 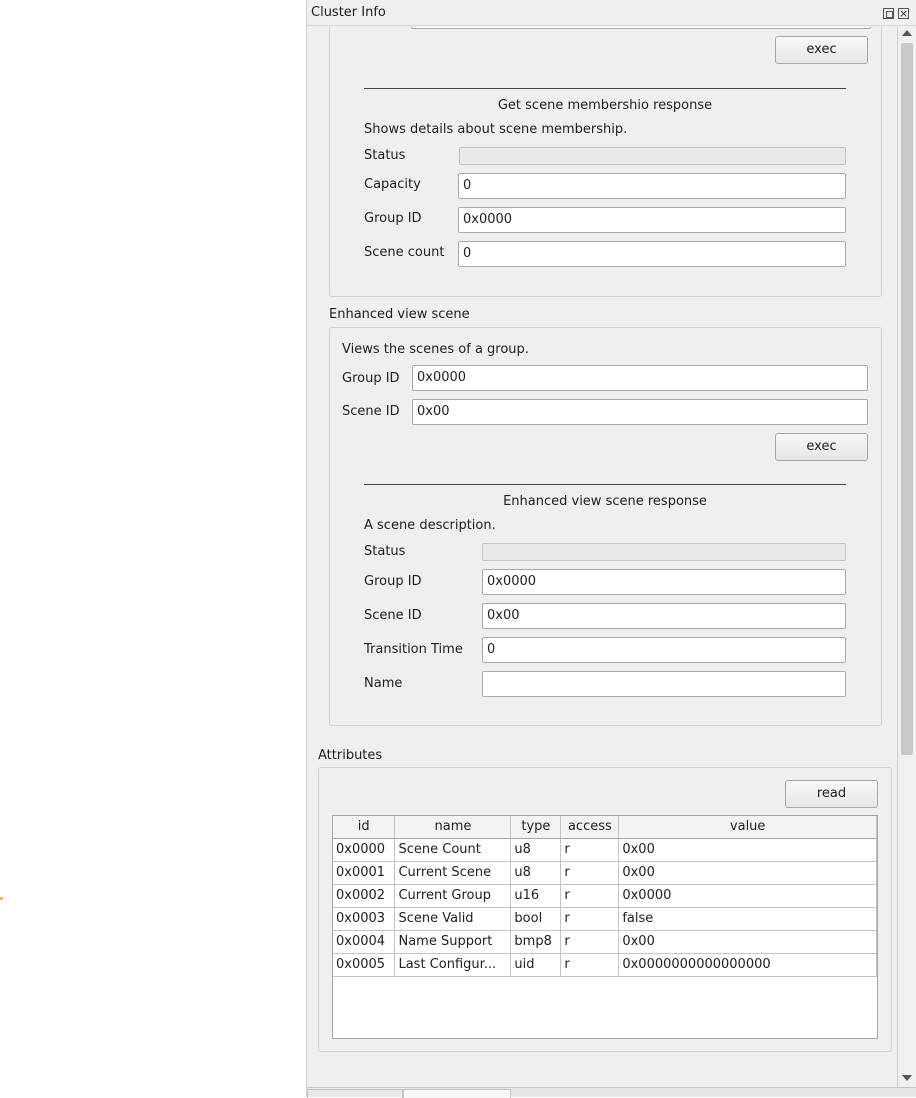 I want to click on ev-scene-id-field: 0x00, so click(x=640, y=412).